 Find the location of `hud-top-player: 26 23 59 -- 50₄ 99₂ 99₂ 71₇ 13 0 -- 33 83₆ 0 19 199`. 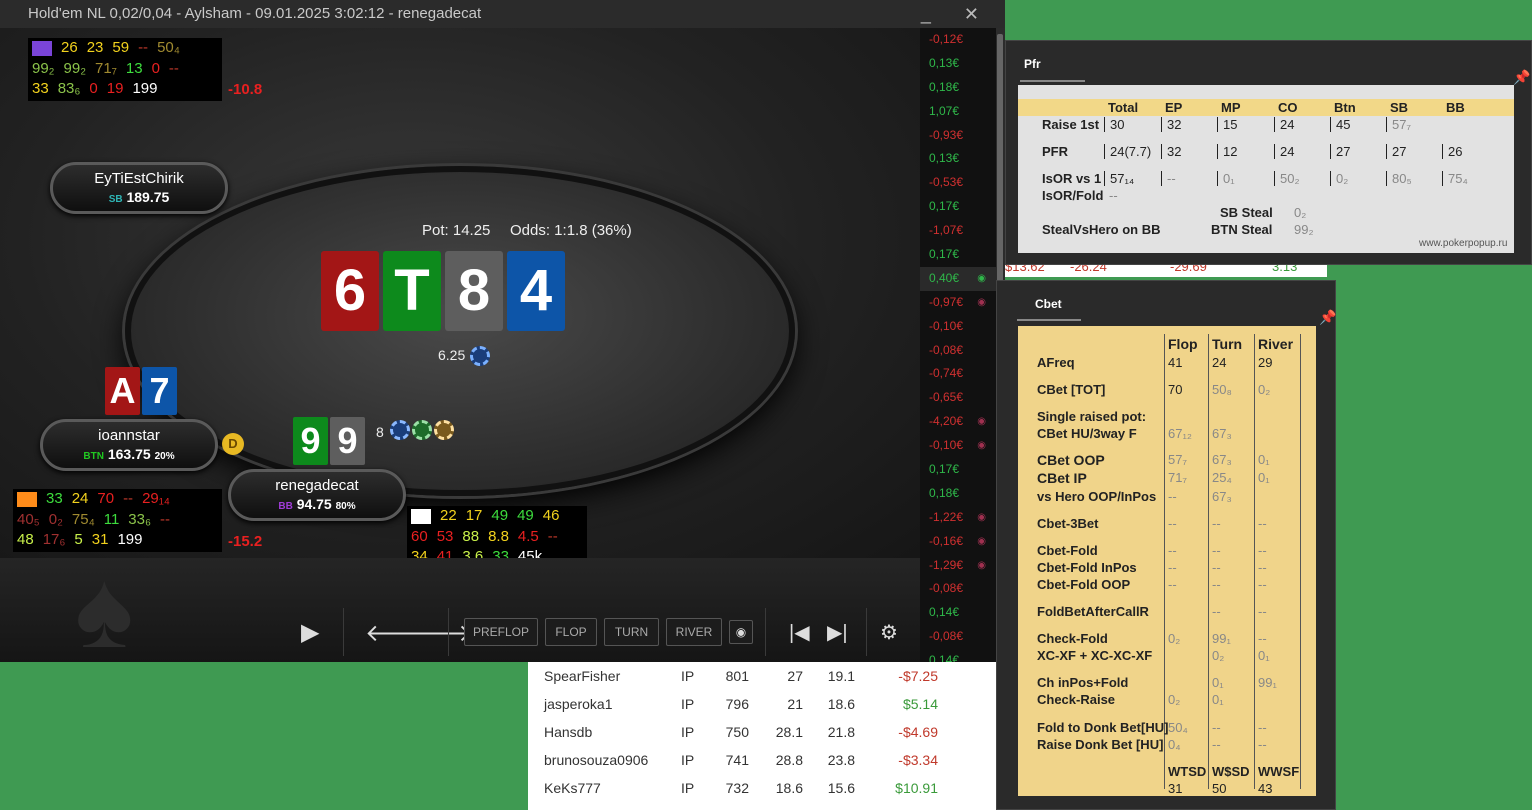

hud-top-player: 26 23 59 -- 50₄ 99₂ 99₂ 71₇ 13 0 -- 33 83₆ 0 19 199 is located at coordinates (125, 69).